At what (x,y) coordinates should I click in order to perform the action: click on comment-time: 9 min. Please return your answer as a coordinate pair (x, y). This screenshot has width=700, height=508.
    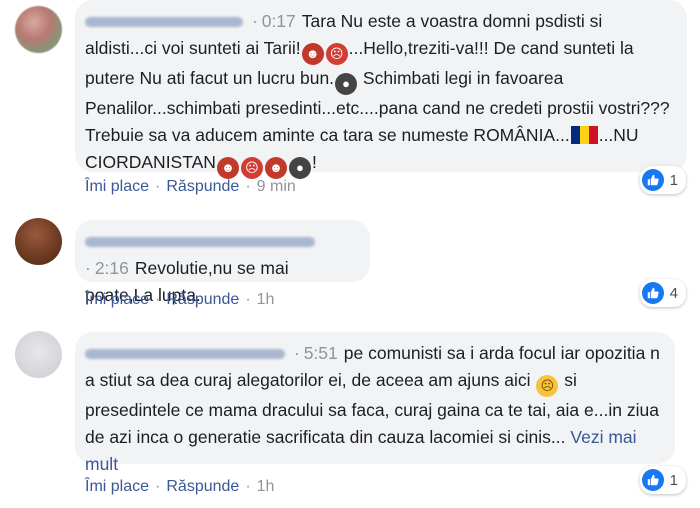
    Looking at the image, I should click on (276, 187).